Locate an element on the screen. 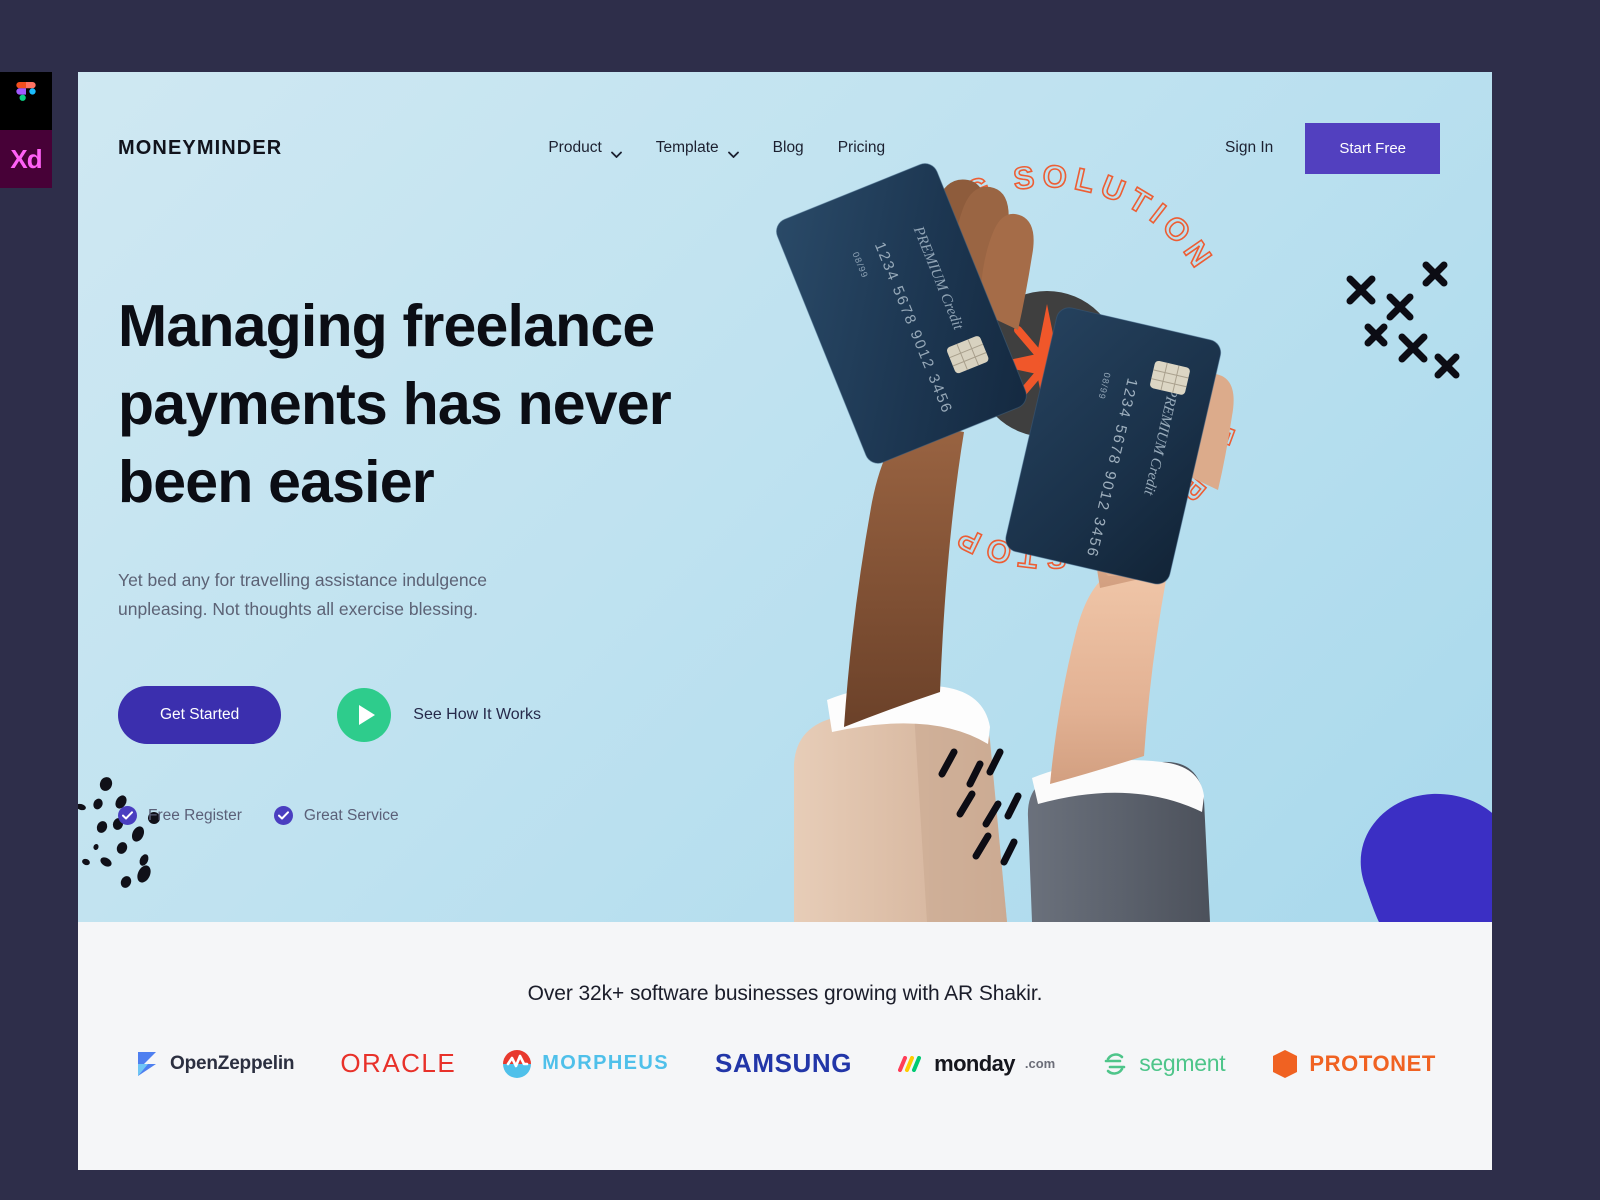 Image resolution: width=1600 pixels, height=1200 pixels. see-how-it-works-label: See How It Works is located at coordinates (477, 715).